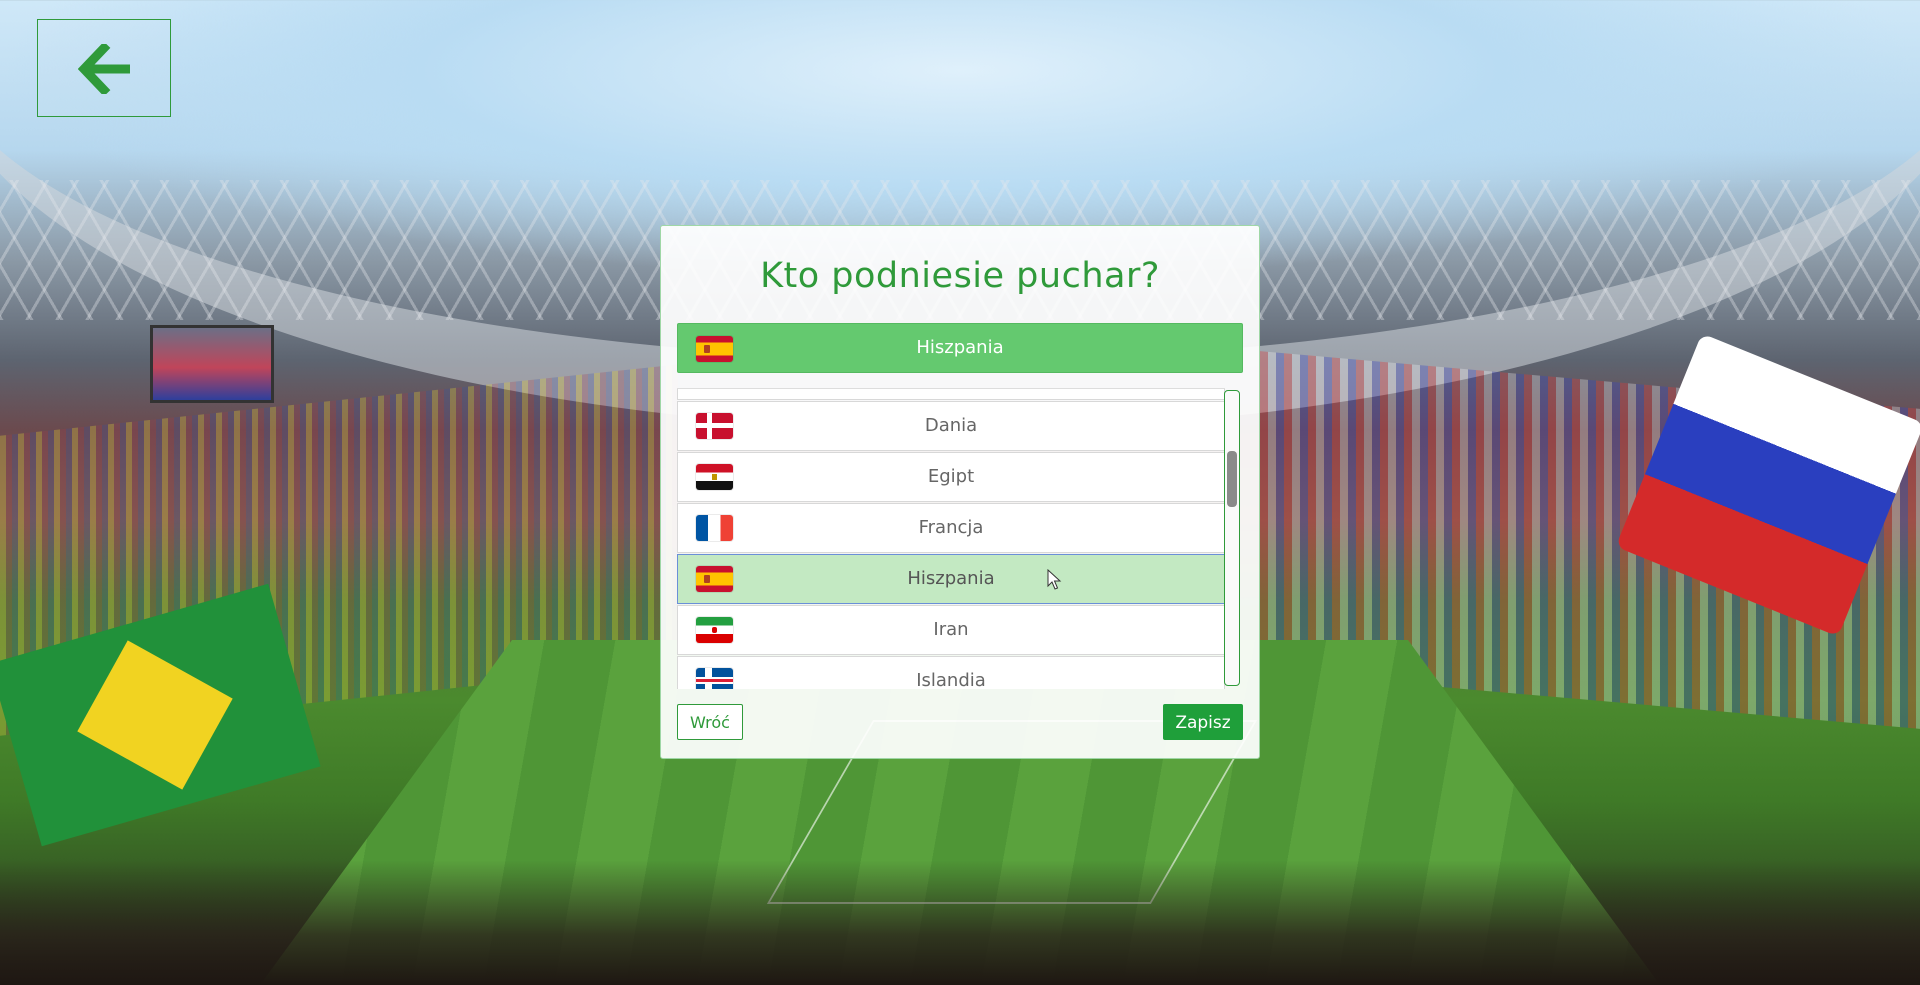  I want to click on list-scrollbar, so click(1232, 538).